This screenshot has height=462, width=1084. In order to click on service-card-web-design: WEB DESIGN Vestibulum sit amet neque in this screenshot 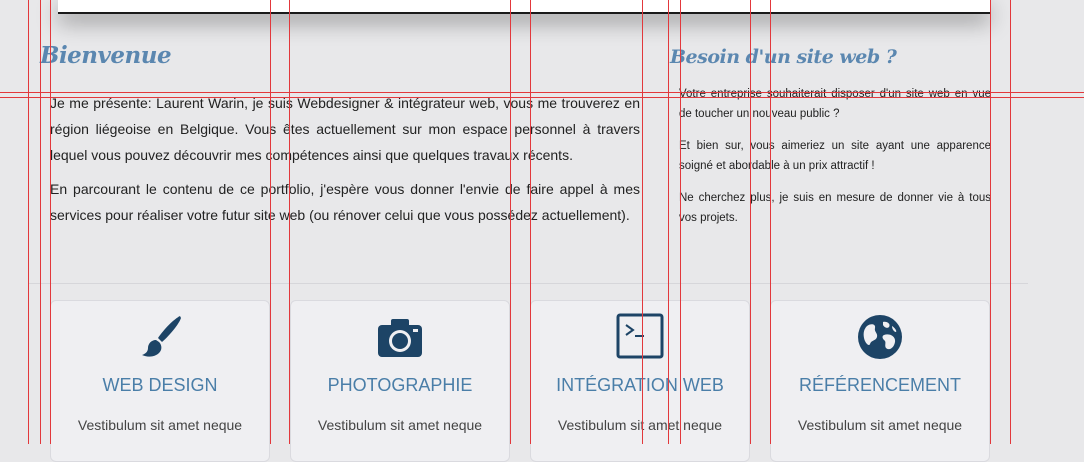, I will do `click(160, 381)`.